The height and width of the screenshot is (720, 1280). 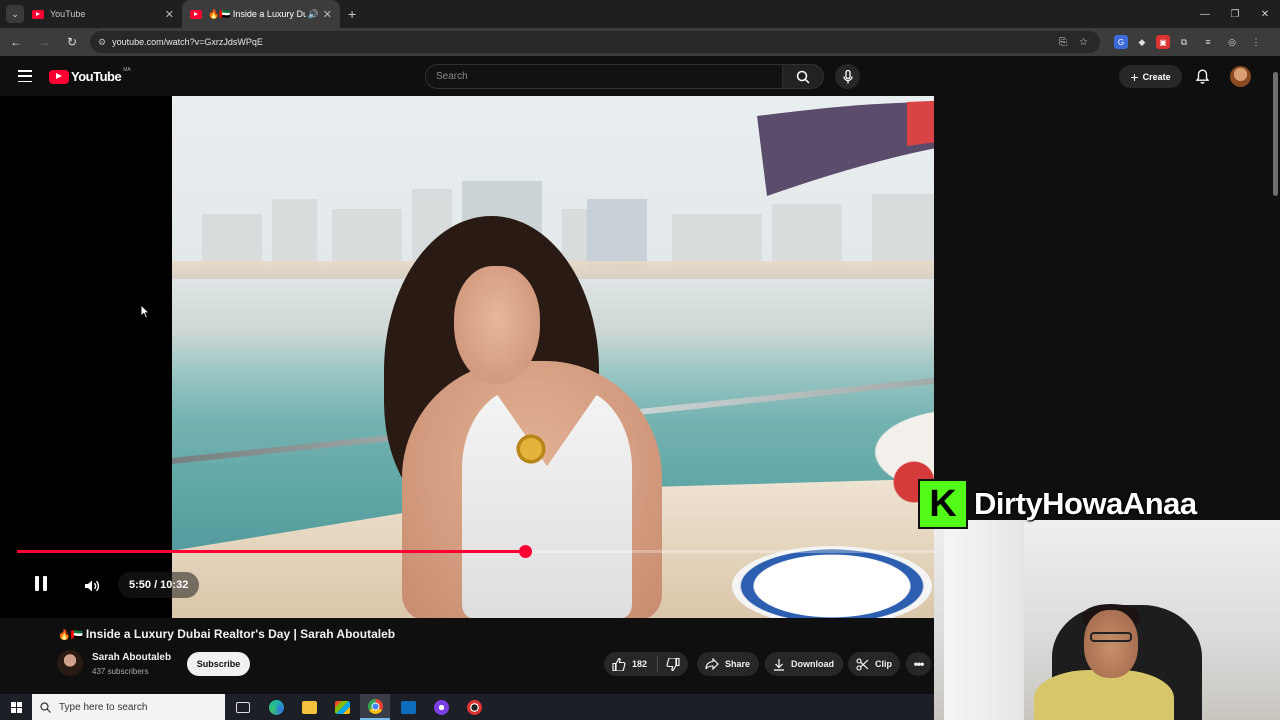 What do you see at coordinates (159, 585) in the screenshot?
I see `time-display: 5:50 / 10:32` at bounding box center [159, 585].